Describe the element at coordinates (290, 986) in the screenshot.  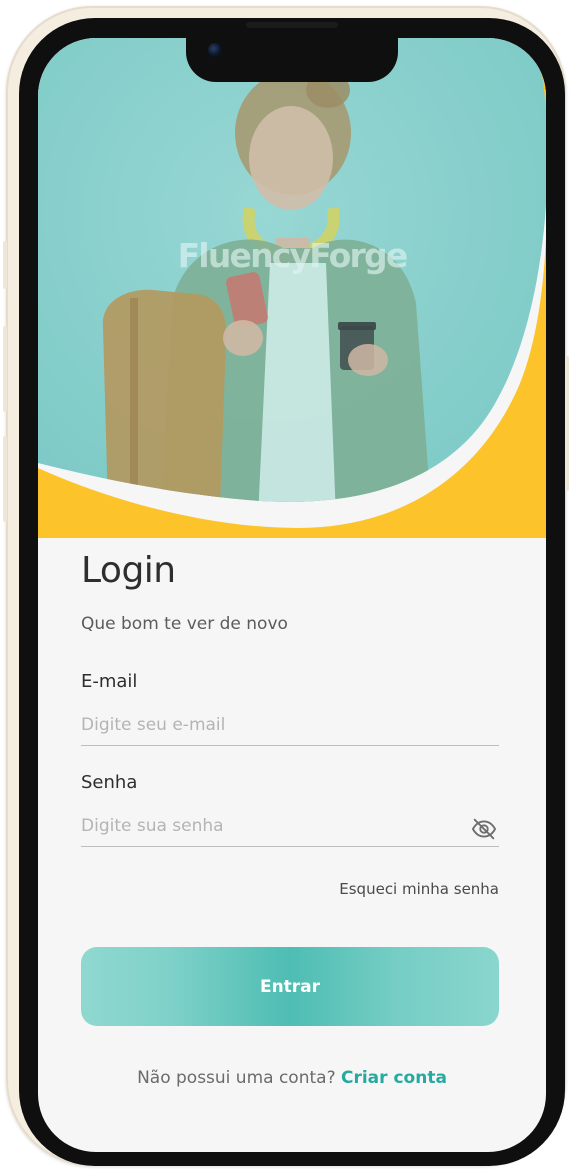
I see `login-button: Entrar` at that location.